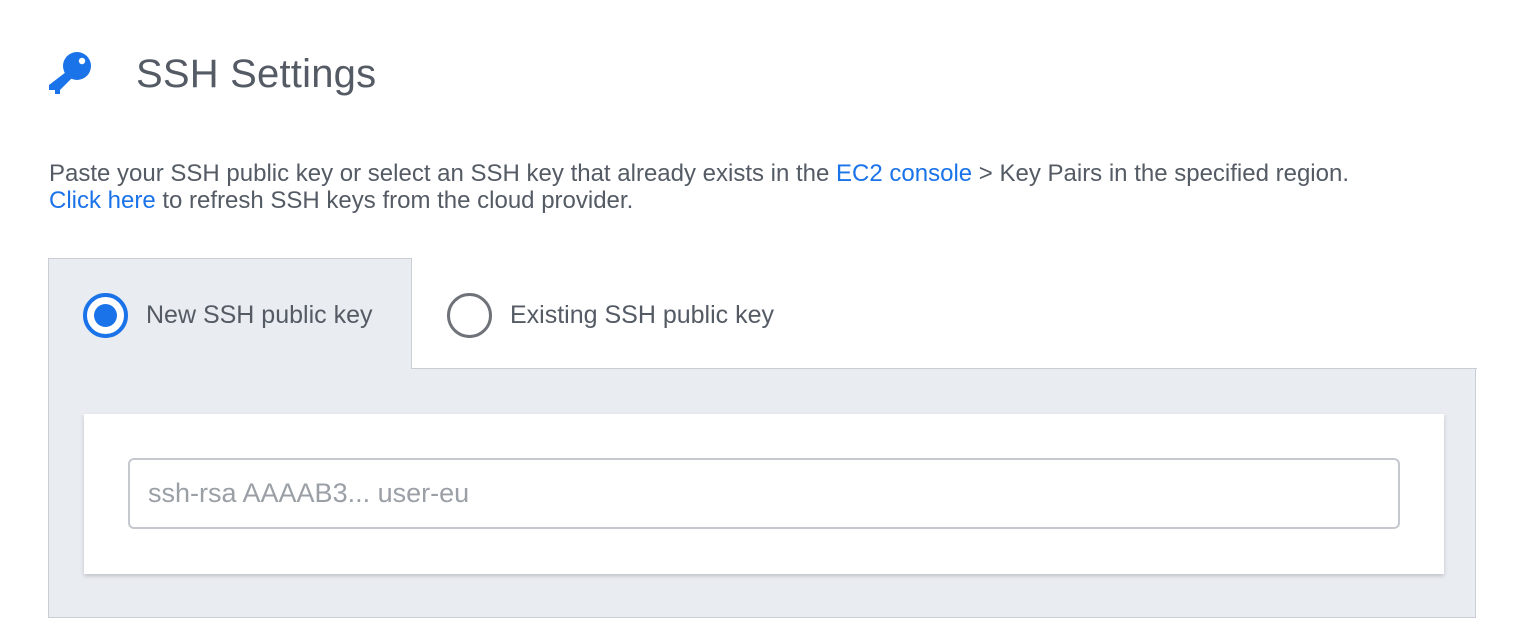 The width and height of the screenshot is (1526, 638). I want to click on new-ssh-key-option: New SSH public key, so click(227, 315).